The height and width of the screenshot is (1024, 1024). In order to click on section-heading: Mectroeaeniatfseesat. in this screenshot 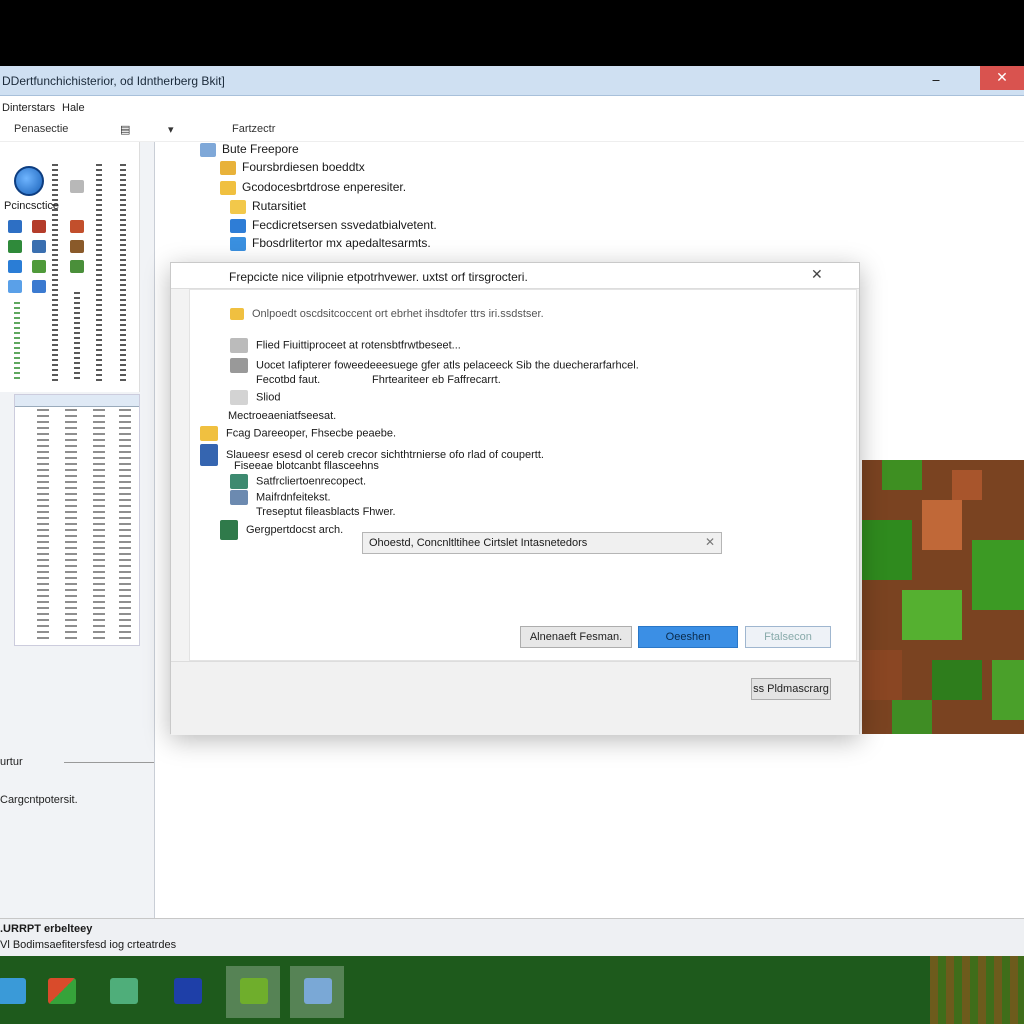, I will do `click(282, 416)`.